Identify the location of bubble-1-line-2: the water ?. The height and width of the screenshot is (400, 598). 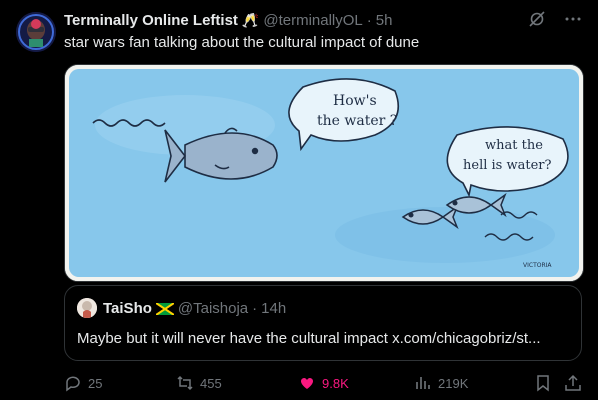
(357, 121).